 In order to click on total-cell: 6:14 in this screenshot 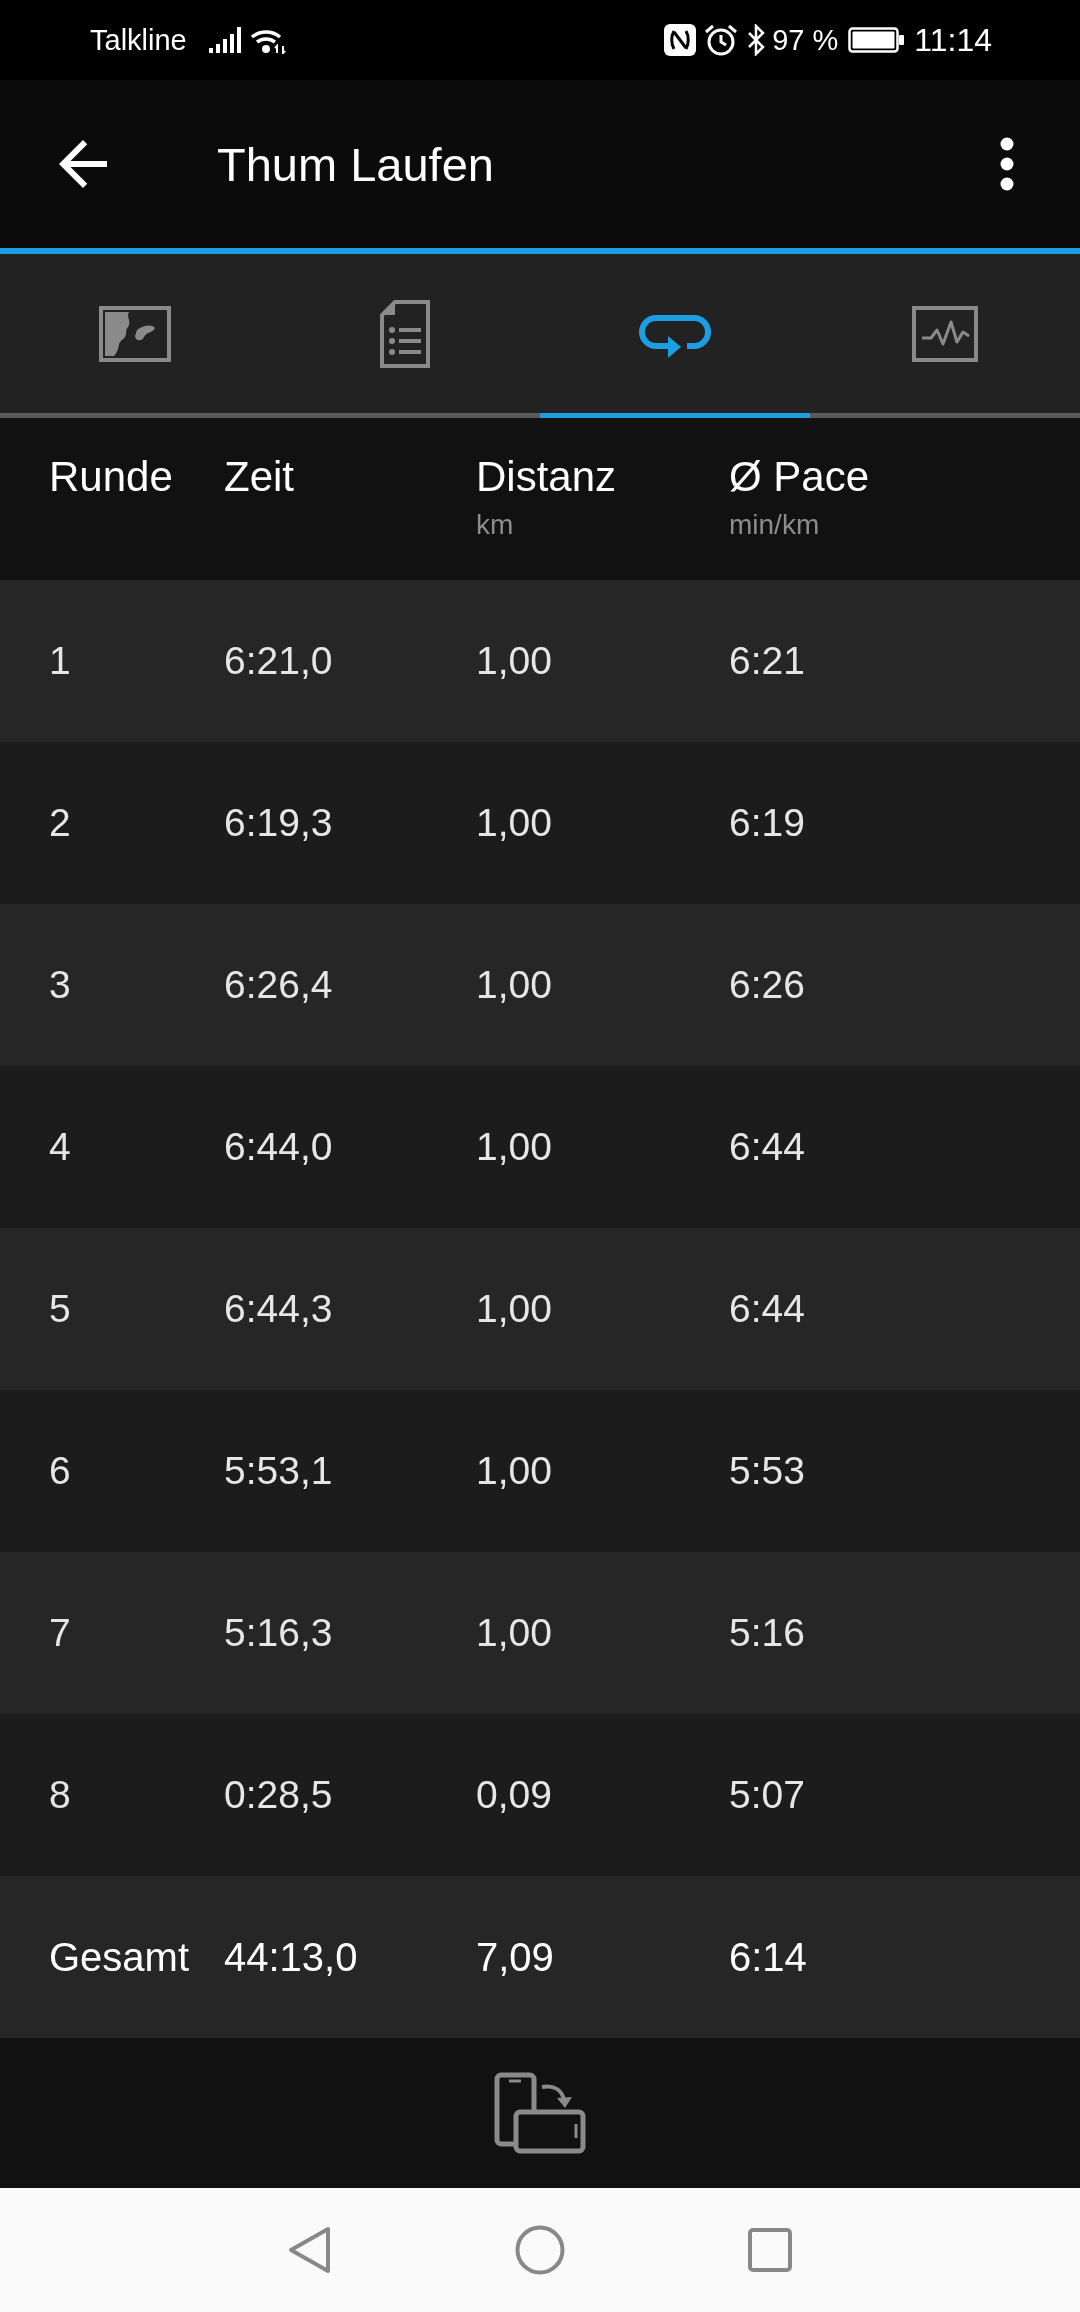, I will do `click(768, 1957)`.